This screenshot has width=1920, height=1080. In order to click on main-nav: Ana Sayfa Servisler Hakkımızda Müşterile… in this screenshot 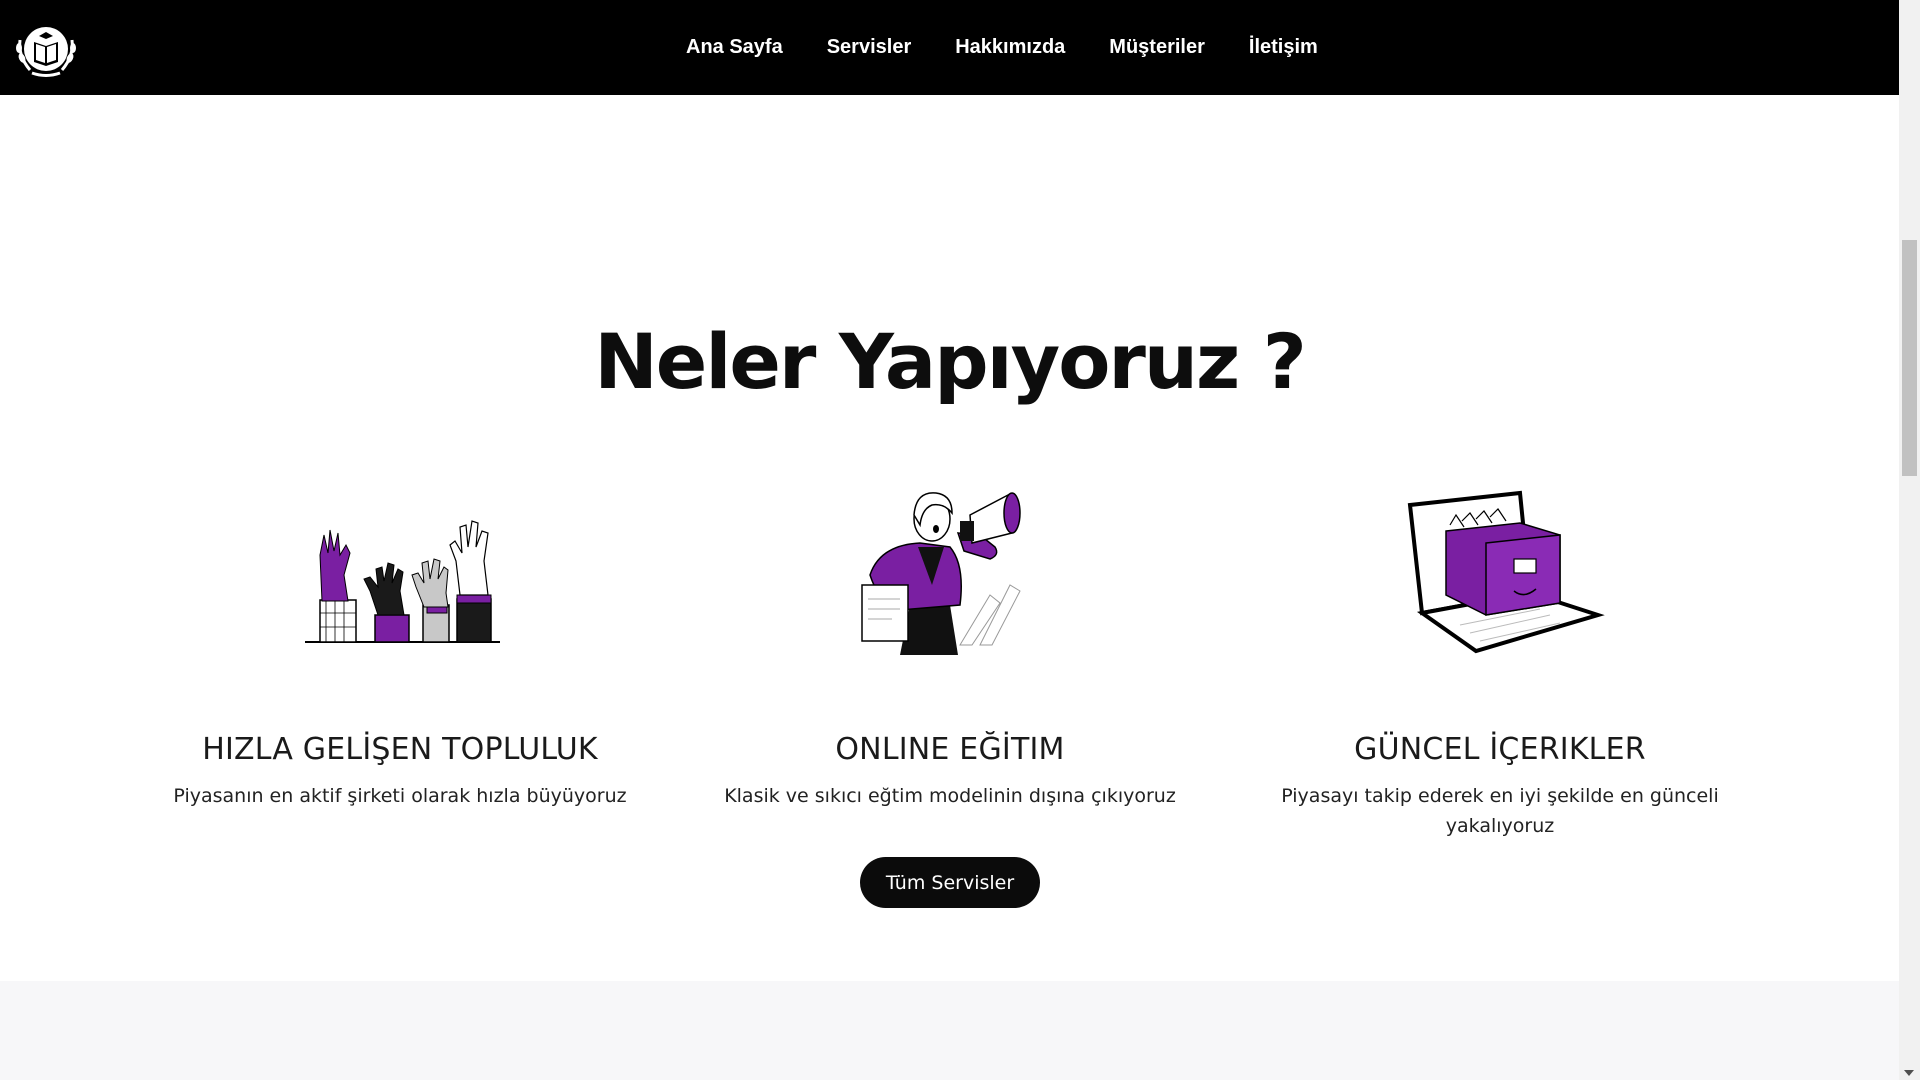, I will do `click(1002, 47)`.